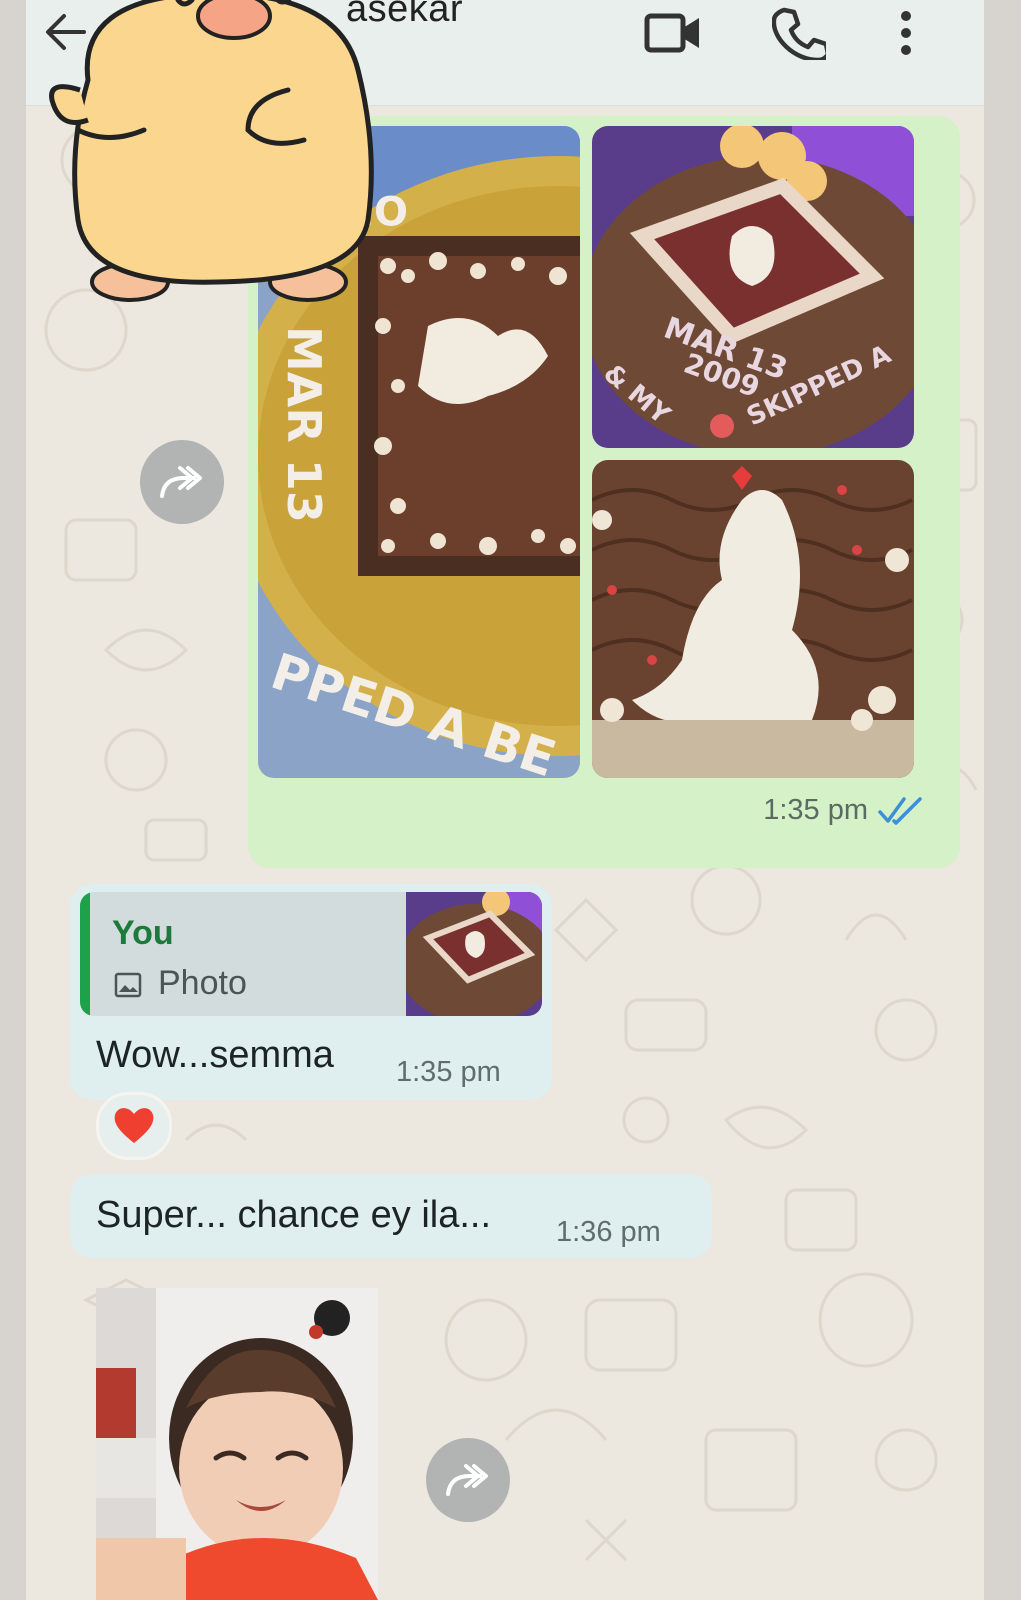  I want to click on incoming-photo, so click(237, 1444).